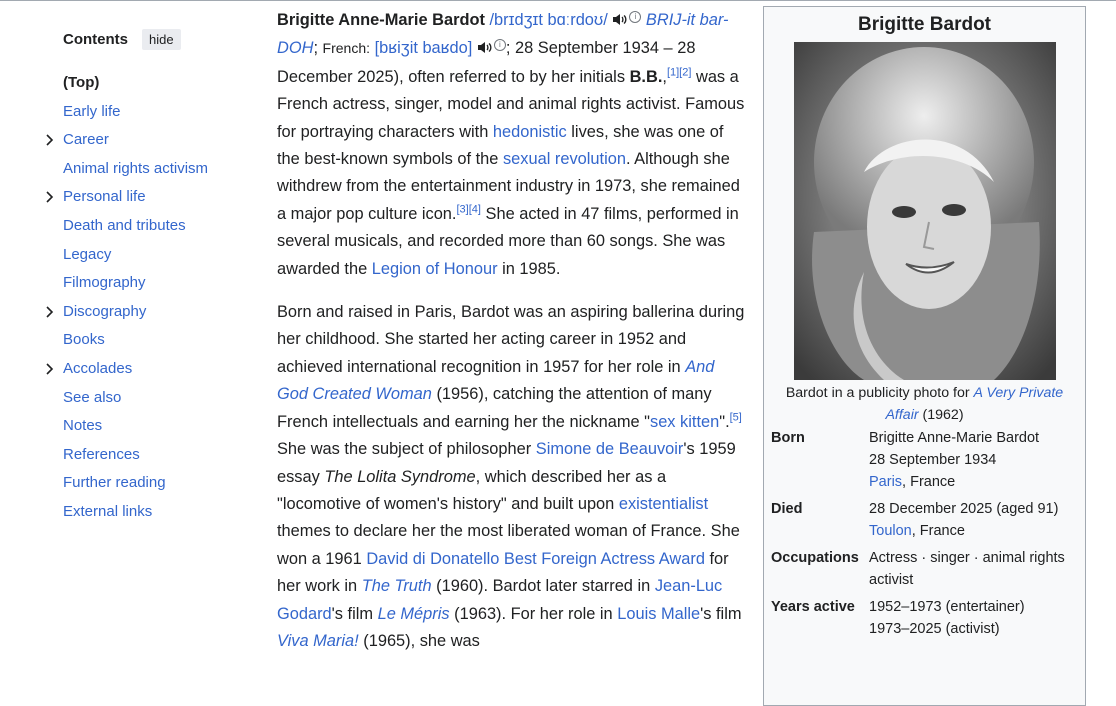 This screenshot has width=1116, height=706. Describe the element at coordinates (724, 421) in the screenshot. I see `lead-text: ".` at that location.